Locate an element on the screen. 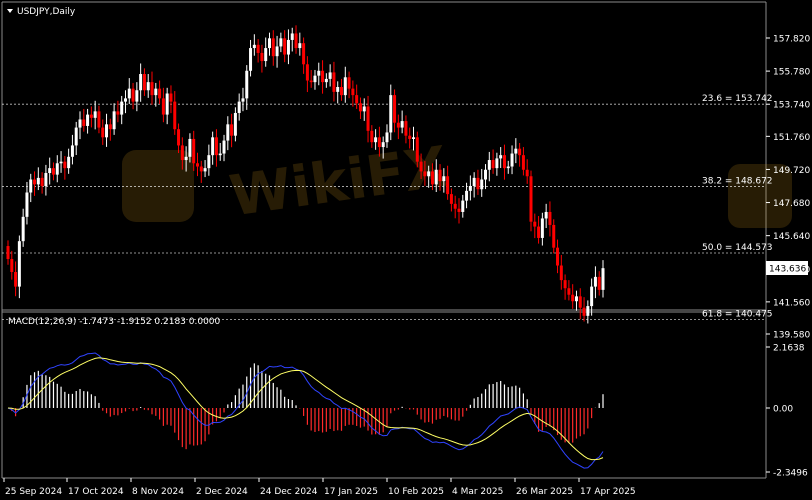 The width and height of the screenshot is (812, 500). price-tick-label: 155.780 is located at coordinates (791, 73).